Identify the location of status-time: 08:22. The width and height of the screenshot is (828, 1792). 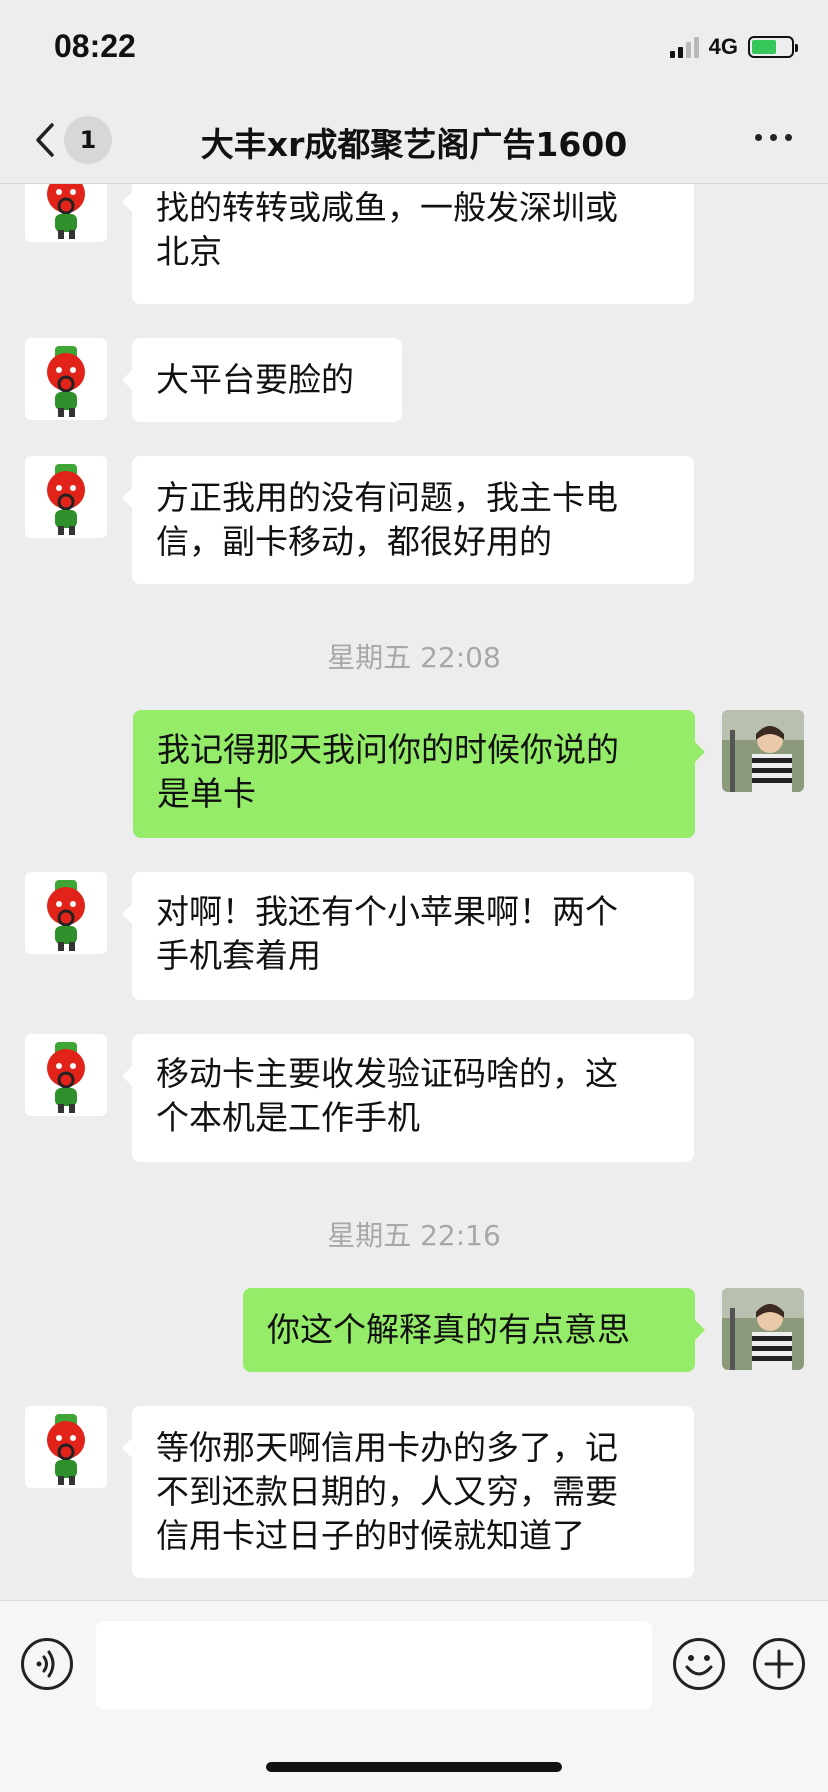
(95, 46).